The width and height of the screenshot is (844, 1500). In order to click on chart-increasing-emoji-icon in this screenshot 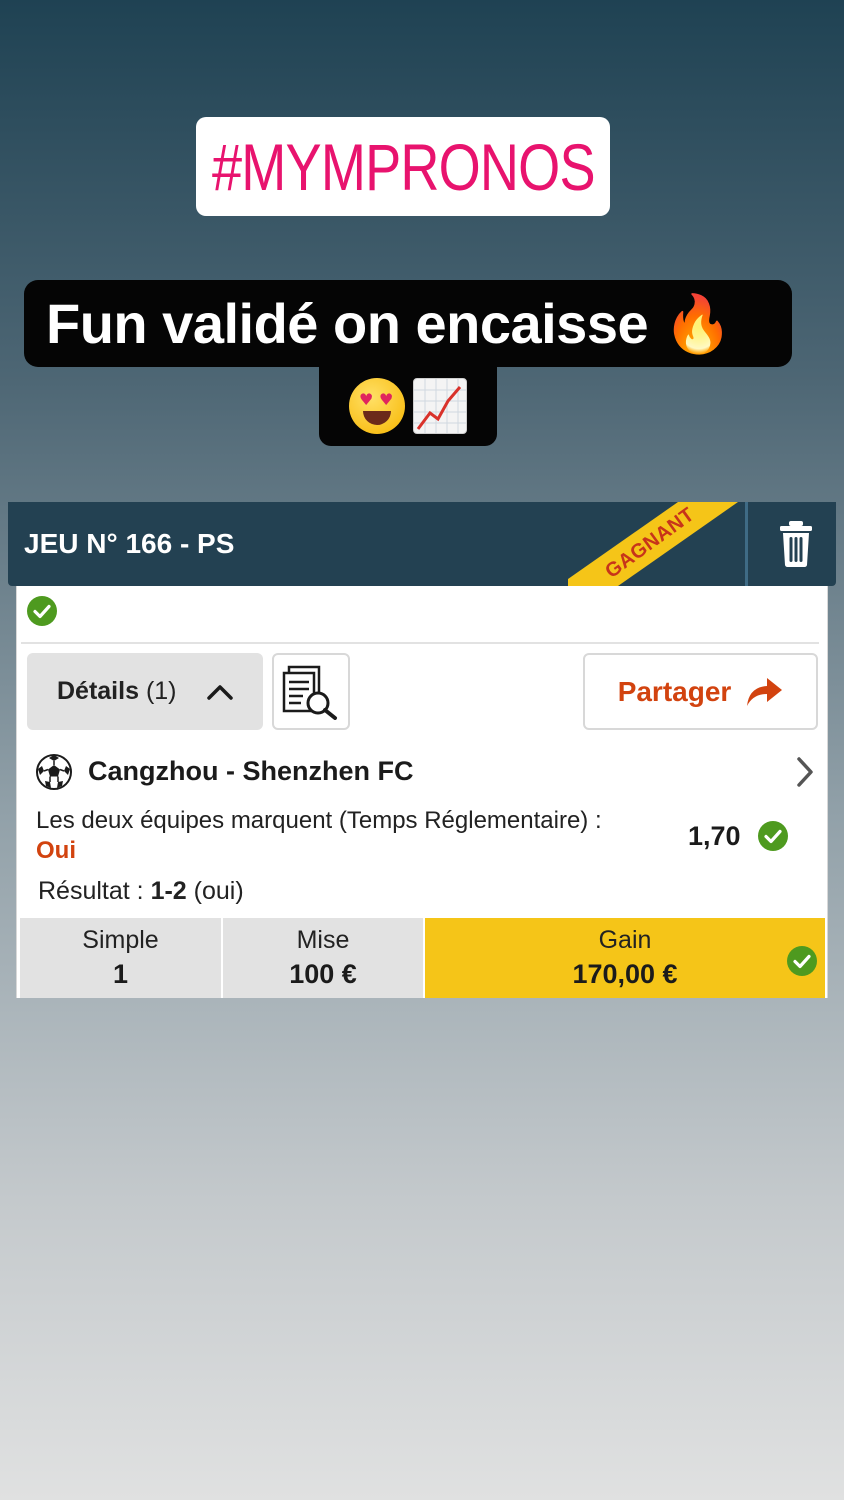, I will do `click(440, 406)`.